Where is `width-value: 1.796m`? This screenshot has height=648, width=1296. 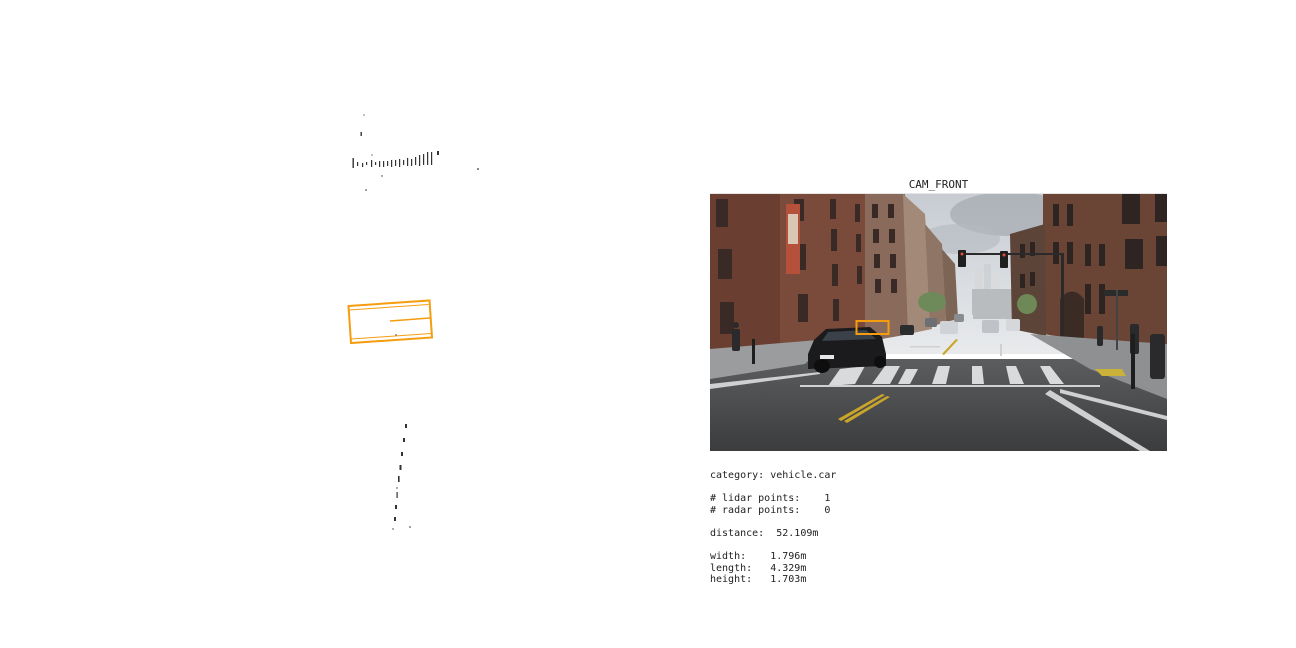 width-value: 1.796m is located at coordinates (788, 557).